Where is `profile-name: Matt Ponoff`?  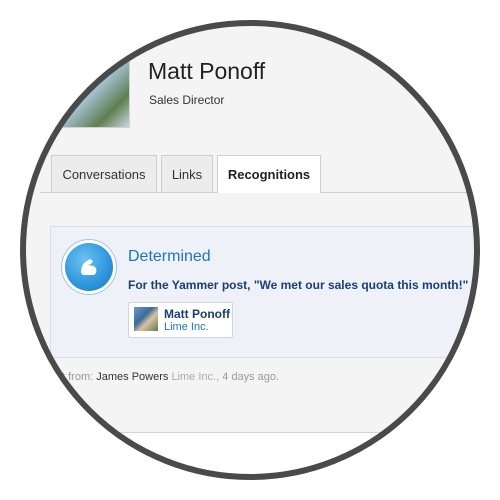 profile-name: Matt Ponoff is located at coordinates (207, 71).